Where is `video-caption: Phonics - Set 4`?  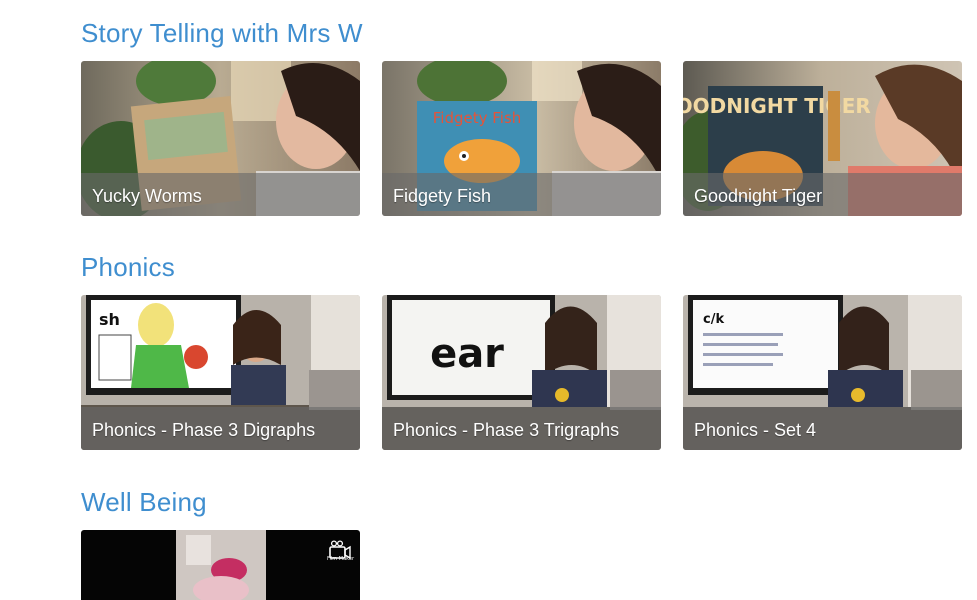
video-caption: Phonics - Set 4 is located at coordinates (755, 430).